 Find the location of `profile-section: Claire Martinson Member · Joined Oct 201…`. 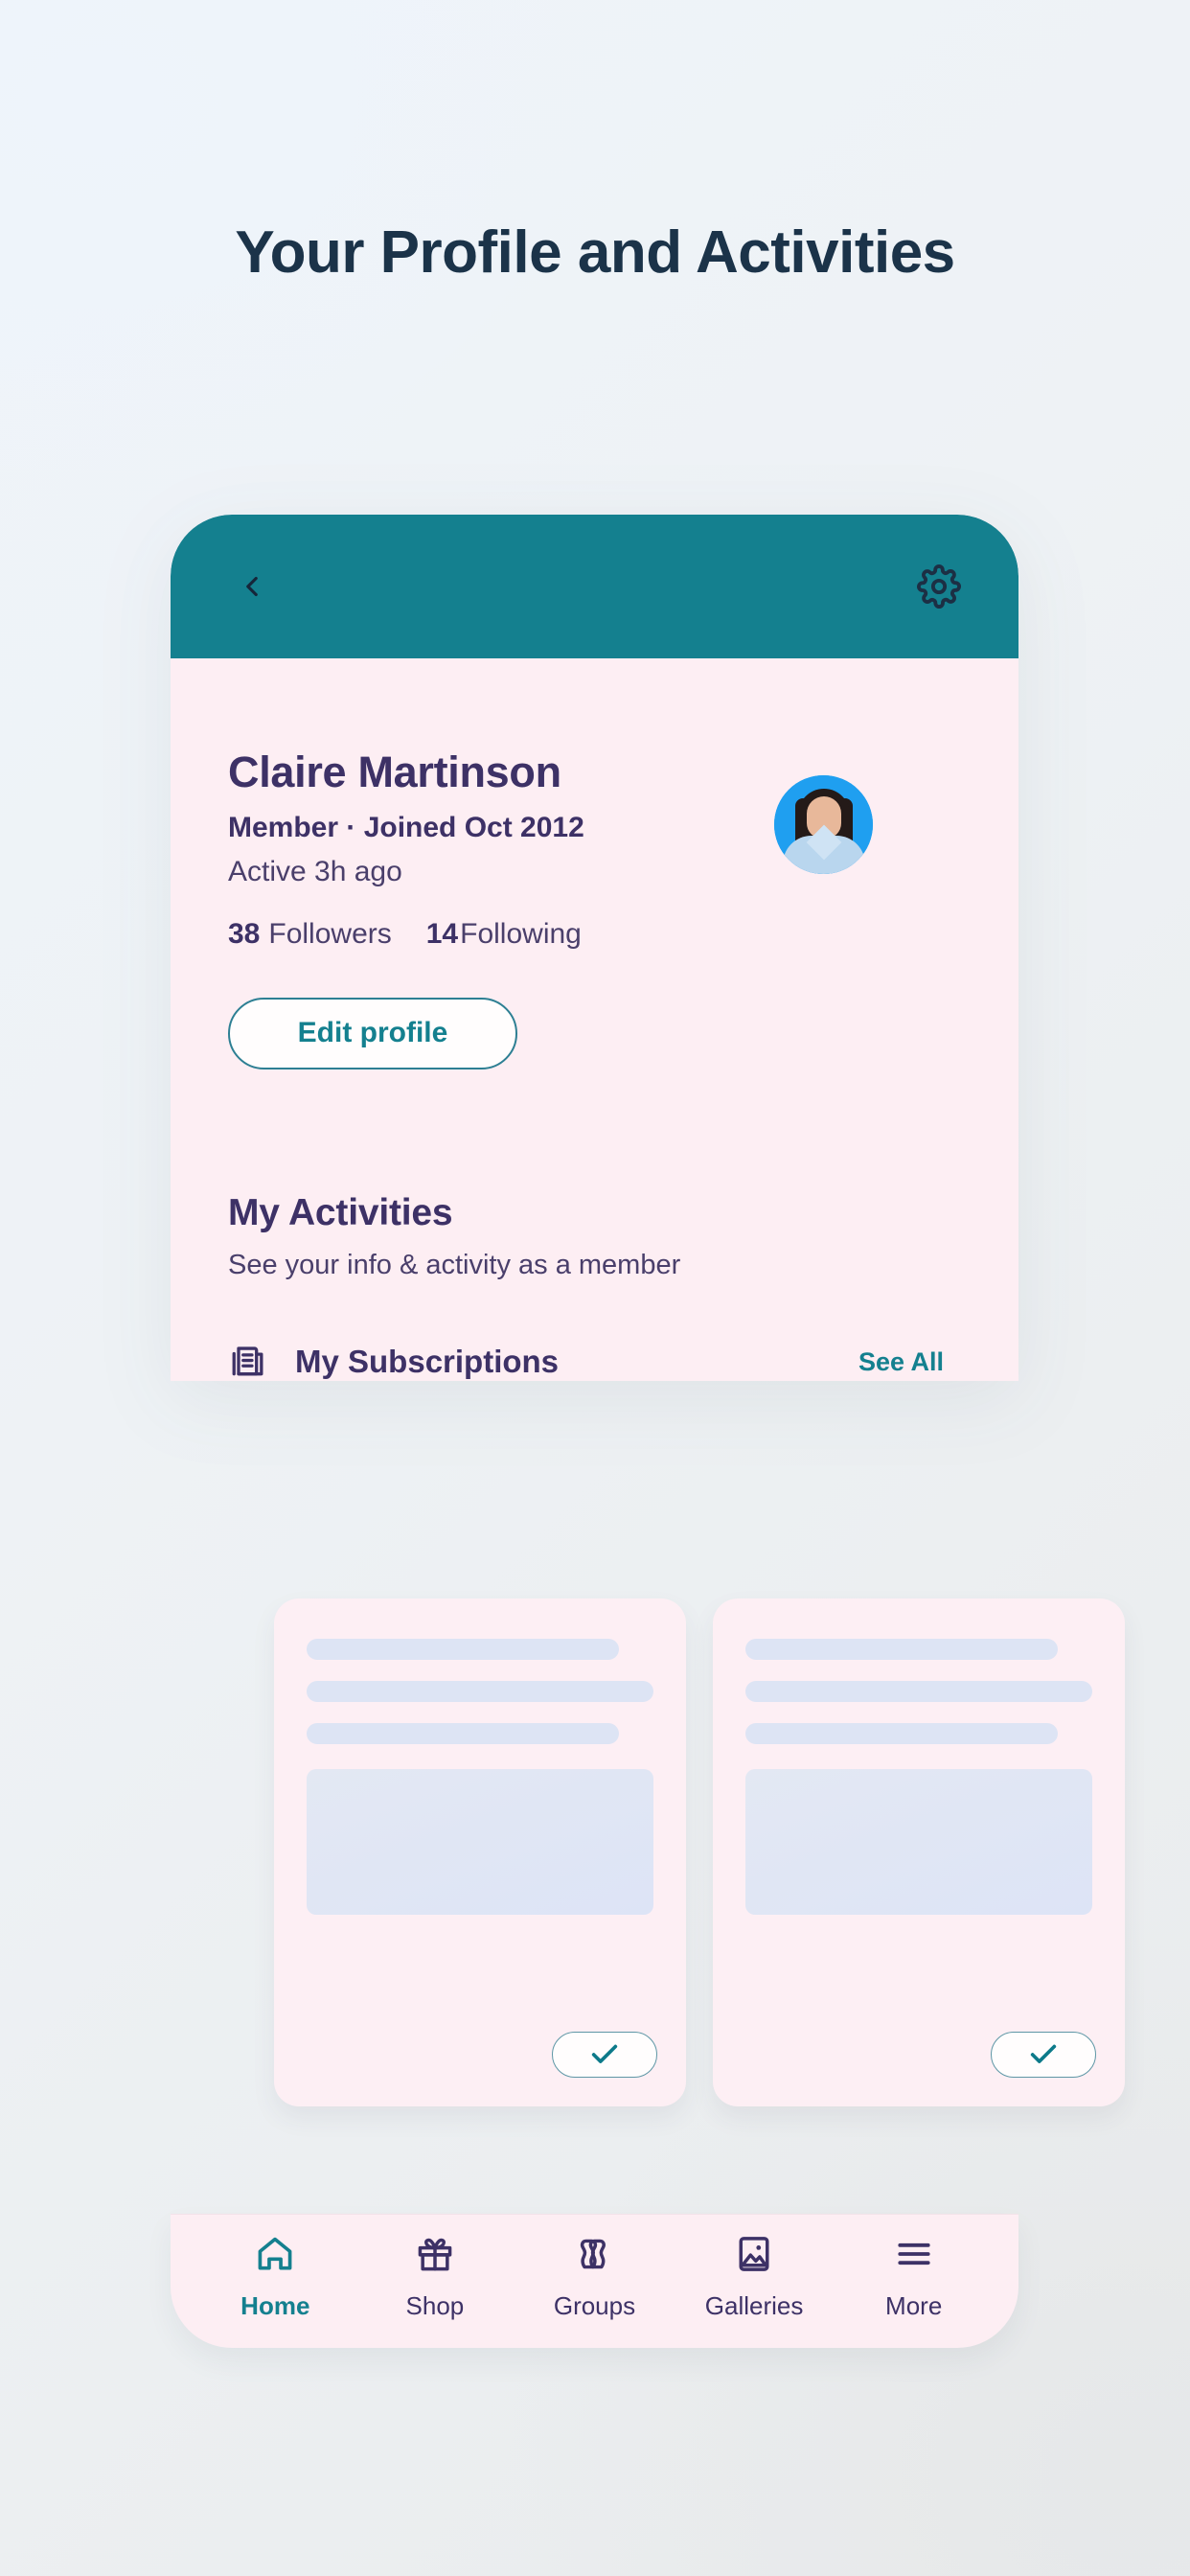

profile-section: Claire Martinson Member · Joined Oct 201… is located at coordinates (594, 864).